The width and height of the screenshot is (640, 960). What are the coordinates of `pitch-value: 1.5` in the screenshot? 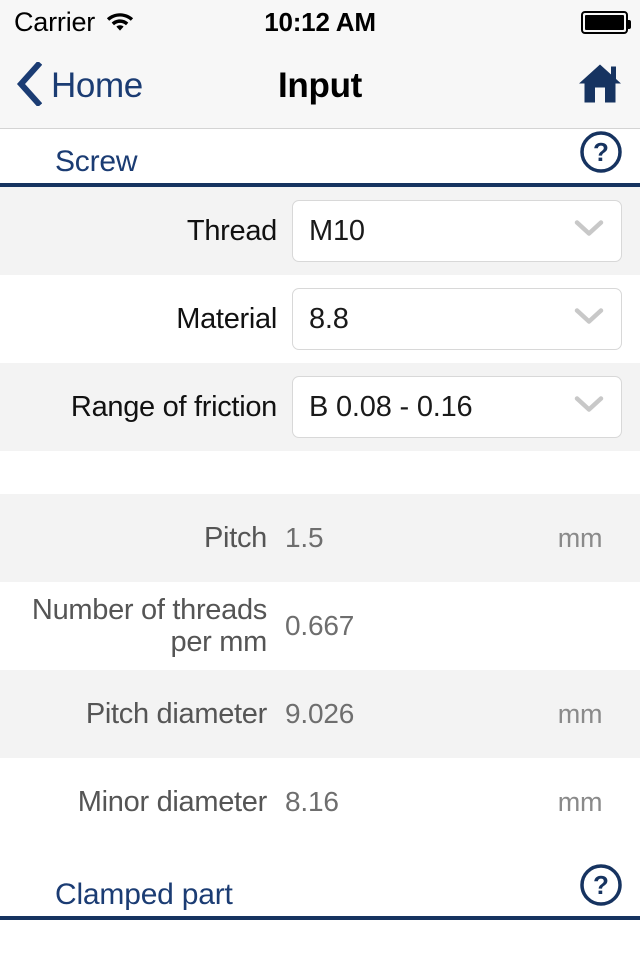 It's located at (304, 537).